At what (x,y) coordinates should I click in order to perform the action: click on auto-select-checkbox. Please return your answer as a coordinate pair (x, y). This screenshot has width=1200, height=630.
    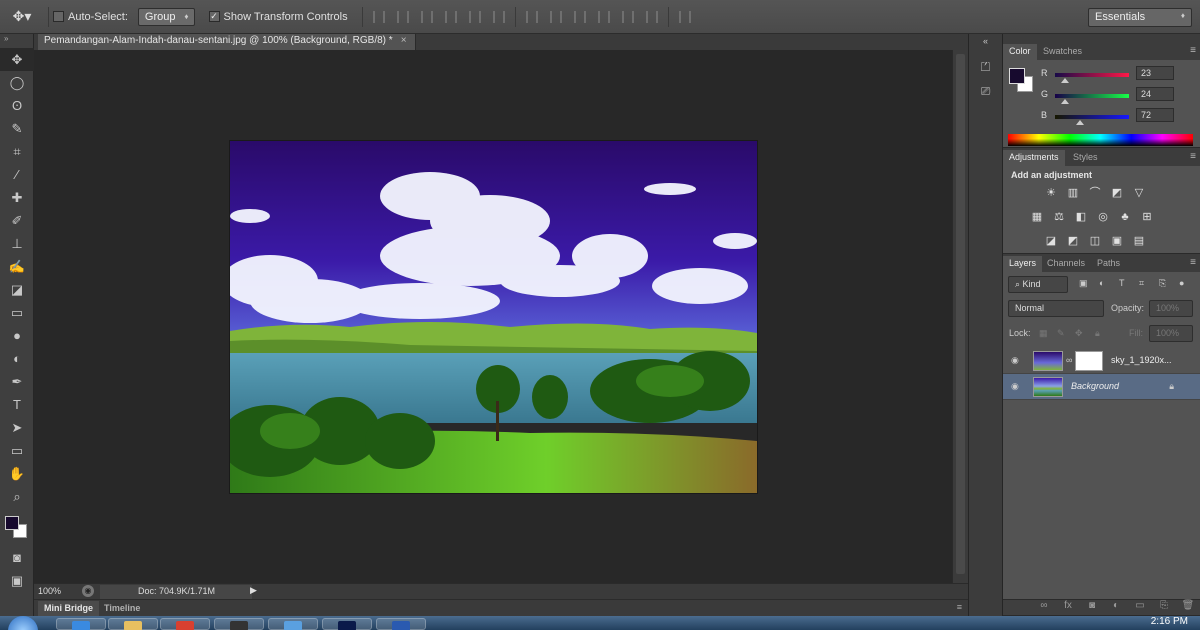
    Looking at the image, I should click on (58, 16).